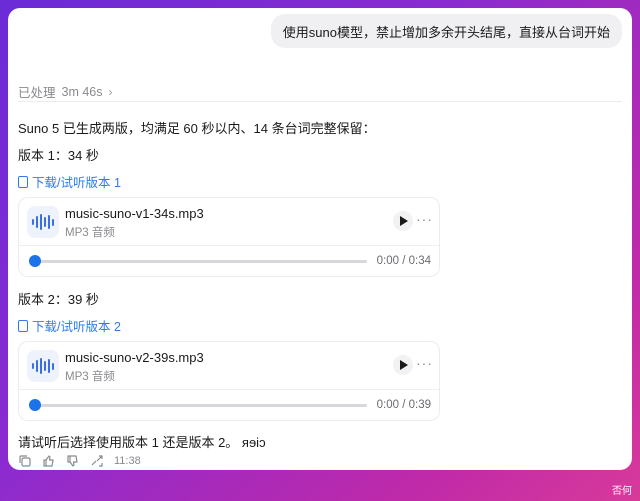  Describe the element at coordinates (197, 128) in the screenshot. I see `reply-intro: Suno 5 已生成两版，均满足 60 秒以内、14 条台词完整保留：` at that location.